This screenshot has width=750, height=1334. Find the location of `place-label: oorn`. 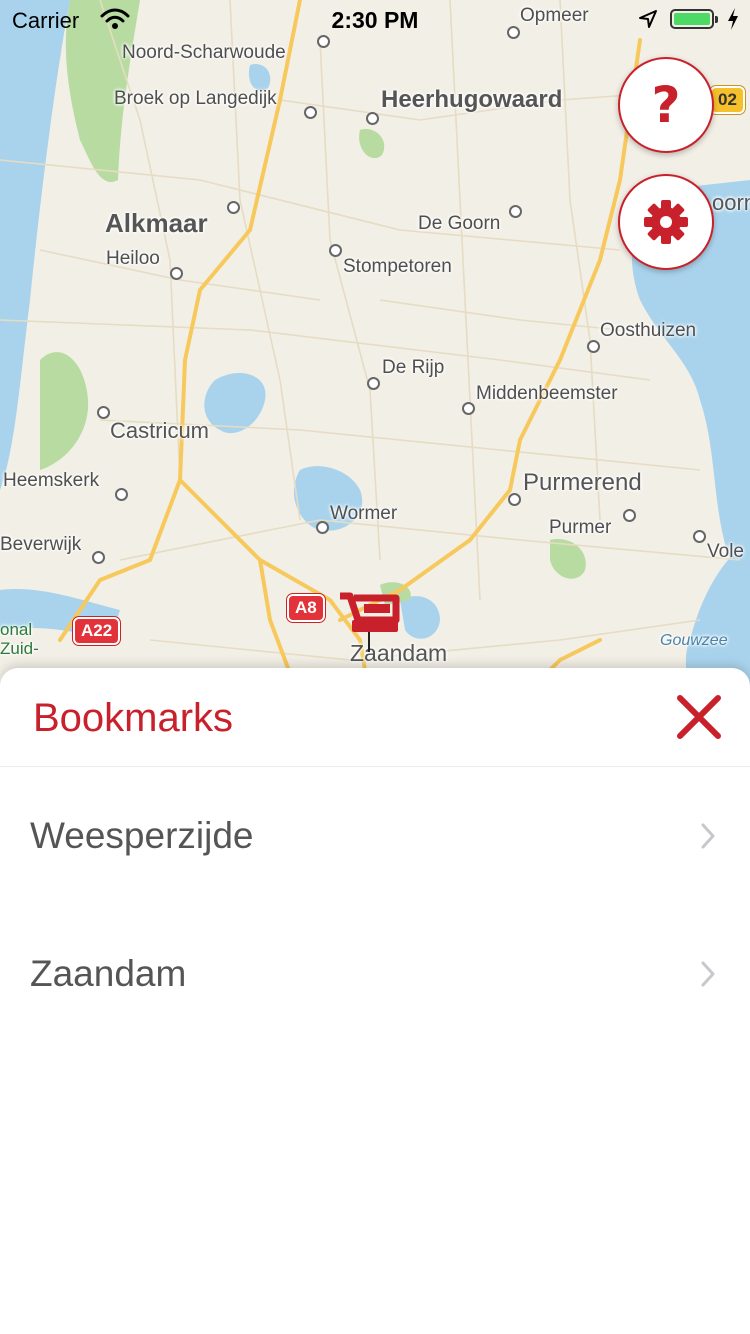

place-label: oorn is located at coordinates (731, 202).